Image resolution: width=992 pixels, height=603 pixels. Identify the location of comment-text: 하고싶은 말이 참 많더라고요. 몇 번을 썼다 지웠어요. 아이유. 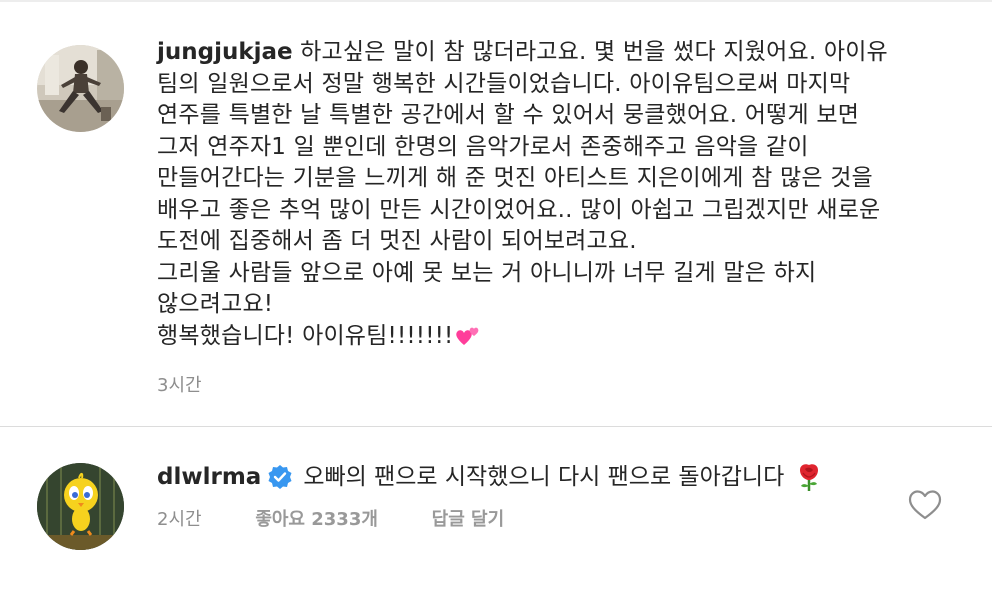
(594, 52).